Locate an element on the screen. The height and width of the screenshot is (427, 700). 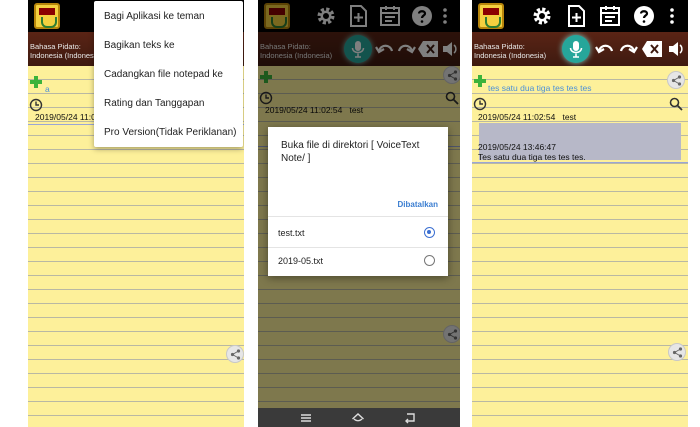
app-toolbar is located at coordinates (580, 16).